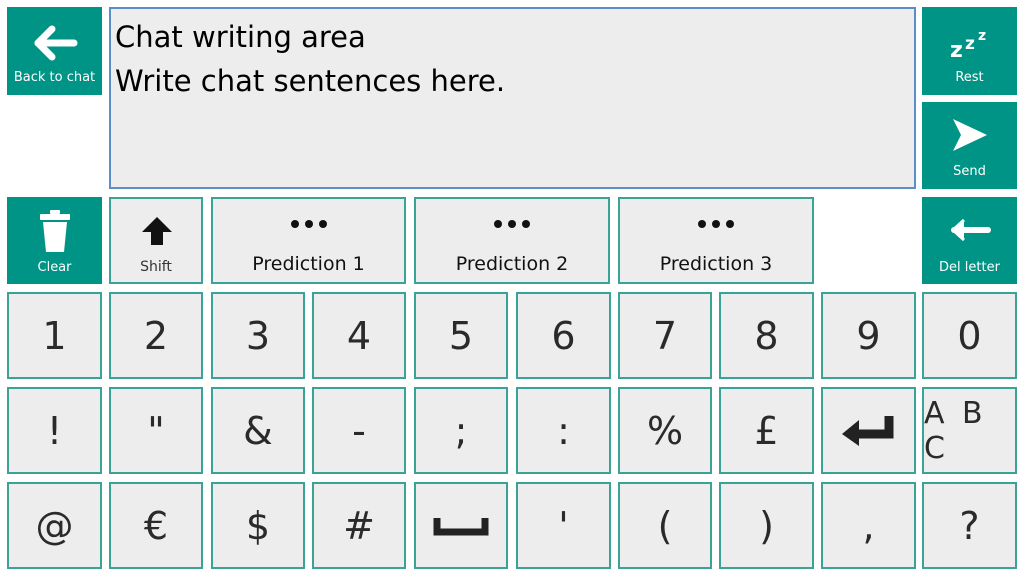 This screenshot has width=1024, height=576. What do you see at coordinates (54, 525) in the screenshot?
I see `key-at: @` at bounding box center [54, 525].